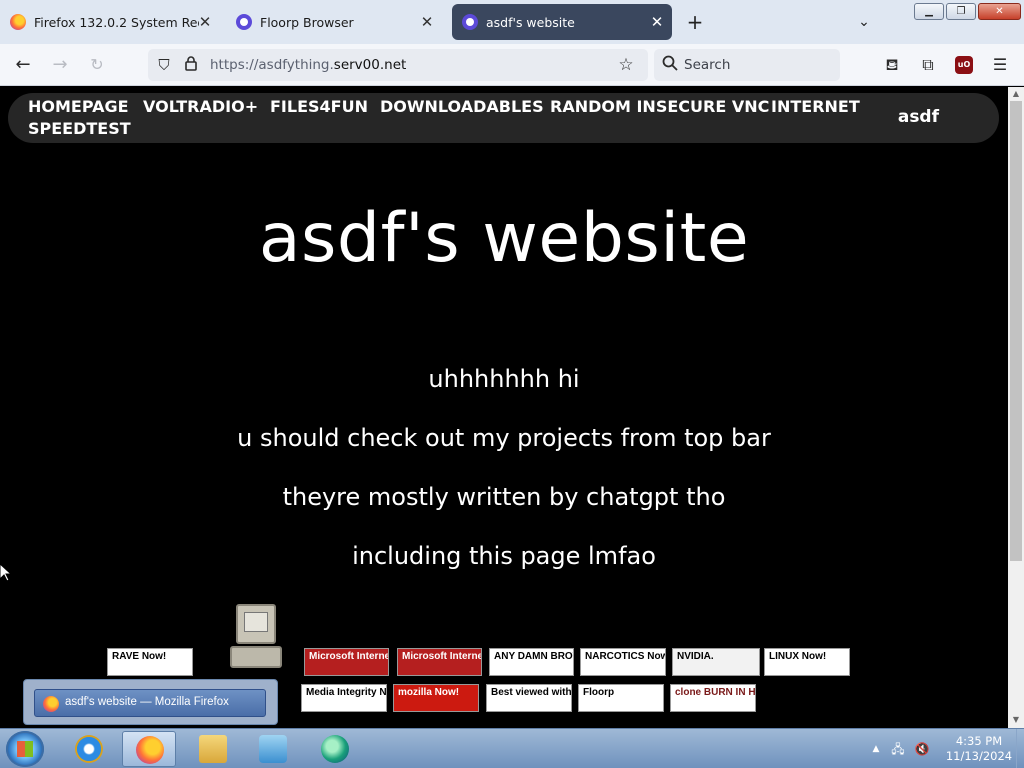 The height and width of the screenshot is (768, 1024). Describe the element at coordinates (344, 698) in the screenshot. I see `badge-media-integrity: Media Integrity Now!` at that location.